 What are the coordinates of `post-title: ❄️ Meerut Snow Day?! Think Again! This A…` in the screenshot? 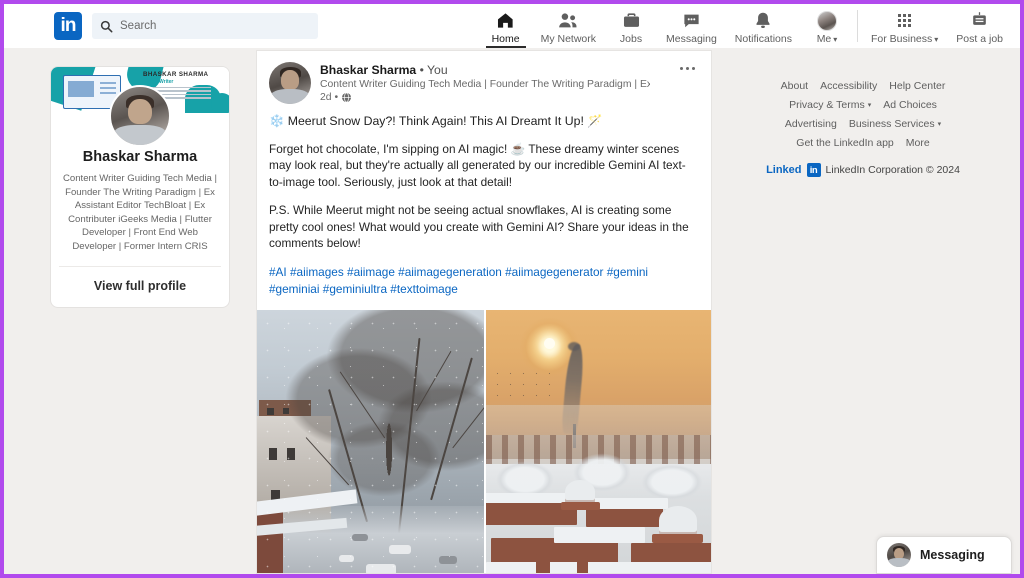 It's located at (436, 121).